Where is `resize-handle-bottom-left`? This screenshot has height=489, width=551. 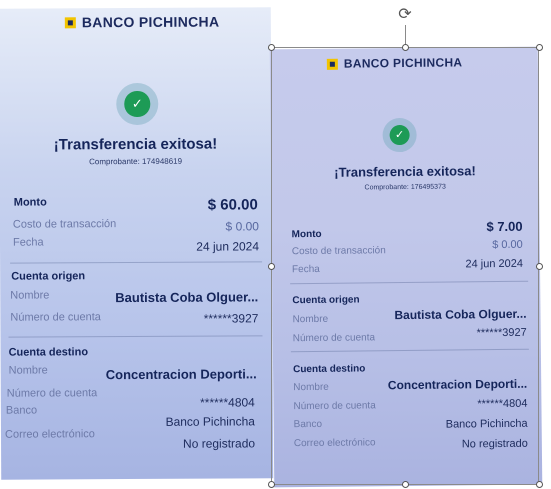
resize-handle-bottom-left is located at coordinates (271, 484).